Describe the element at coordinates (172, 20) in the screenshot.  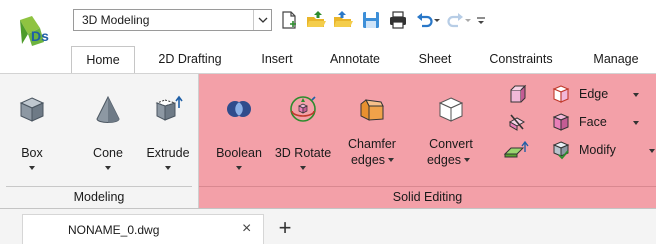
I see `workspace-select: 3D Modeling` at that location.